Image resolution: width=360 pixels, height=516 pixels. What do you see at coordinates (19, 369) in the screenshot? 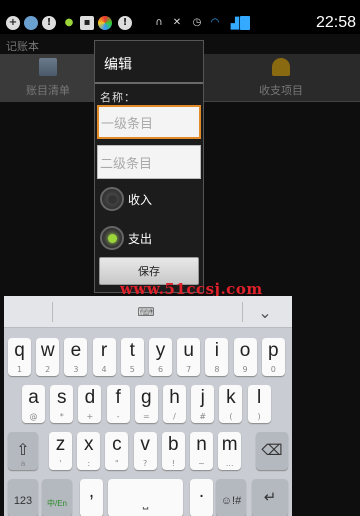
I see `key-q-sub: 1` at bounding box center [19, 369].